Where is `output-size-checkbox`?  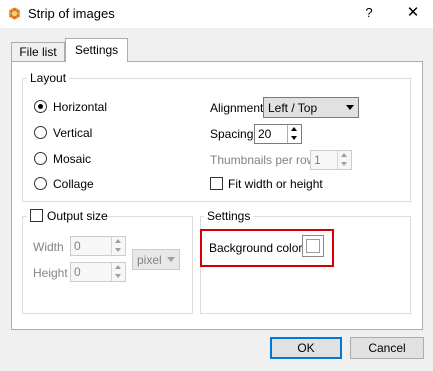
output-size-checkbox is located at coordinates (36, 215).